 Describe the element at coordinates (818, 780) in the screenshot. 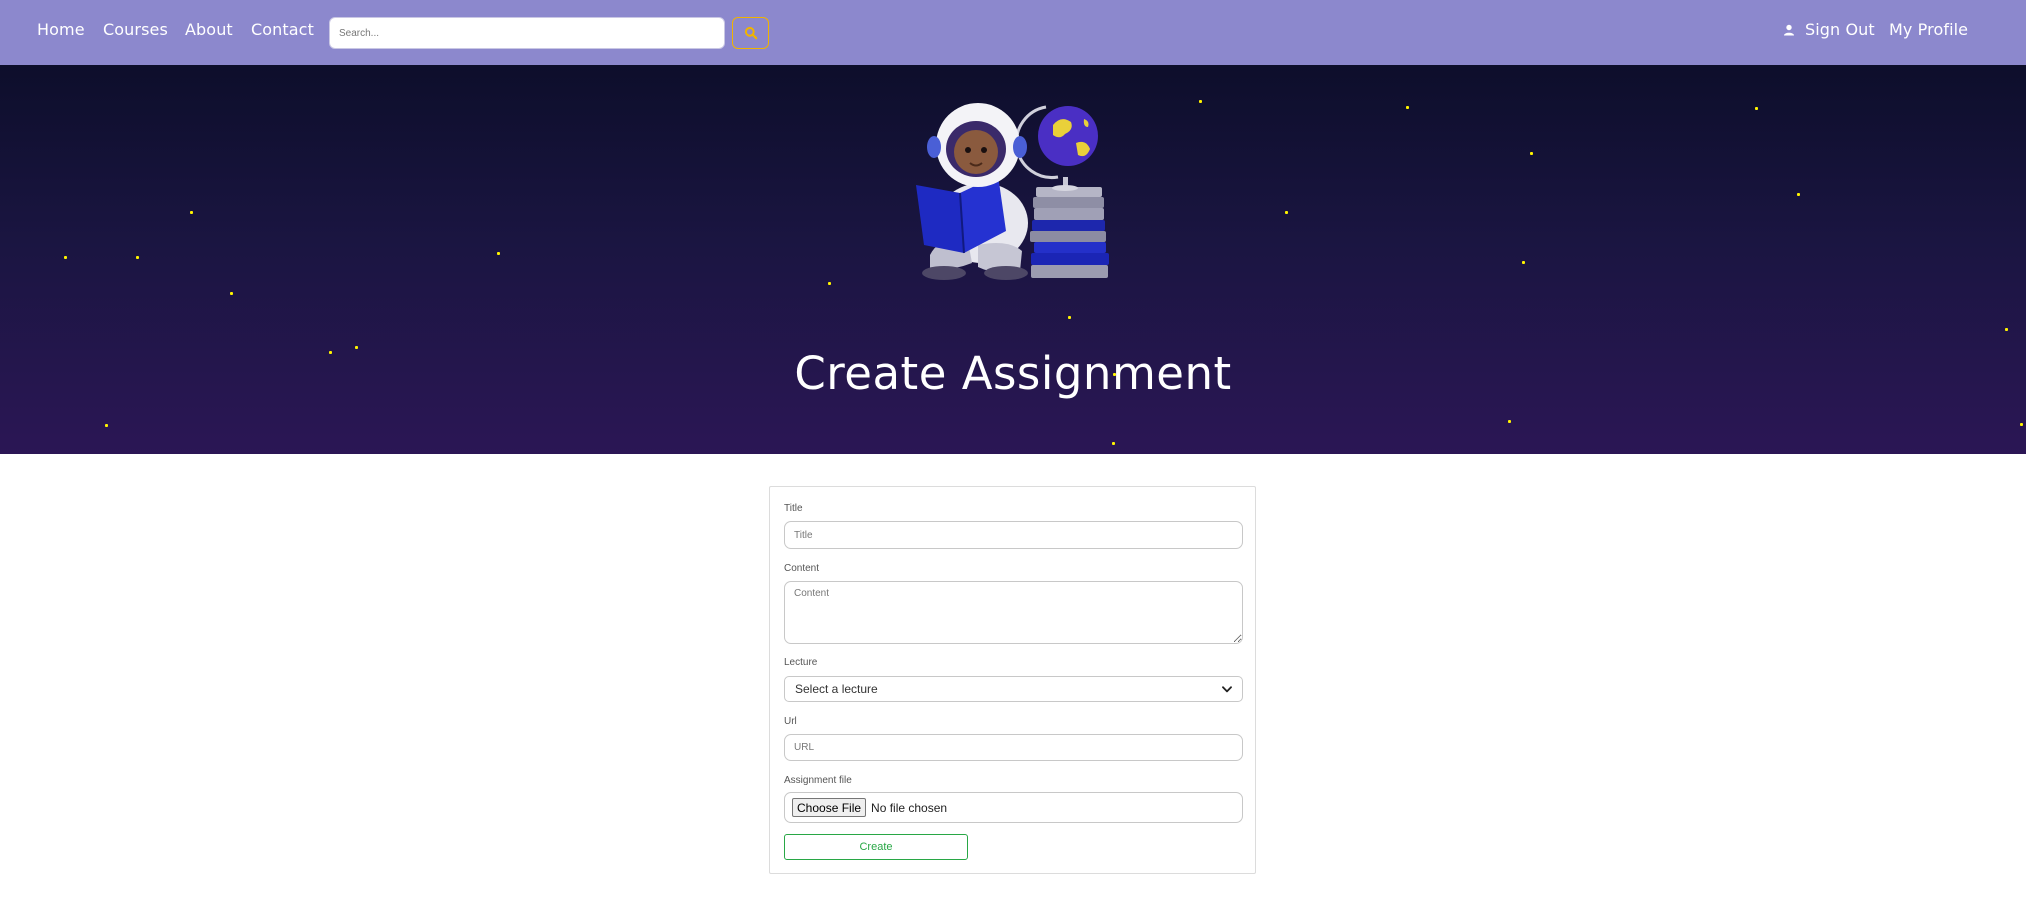

I see `assignment-file-label: Assignment file` at that location.